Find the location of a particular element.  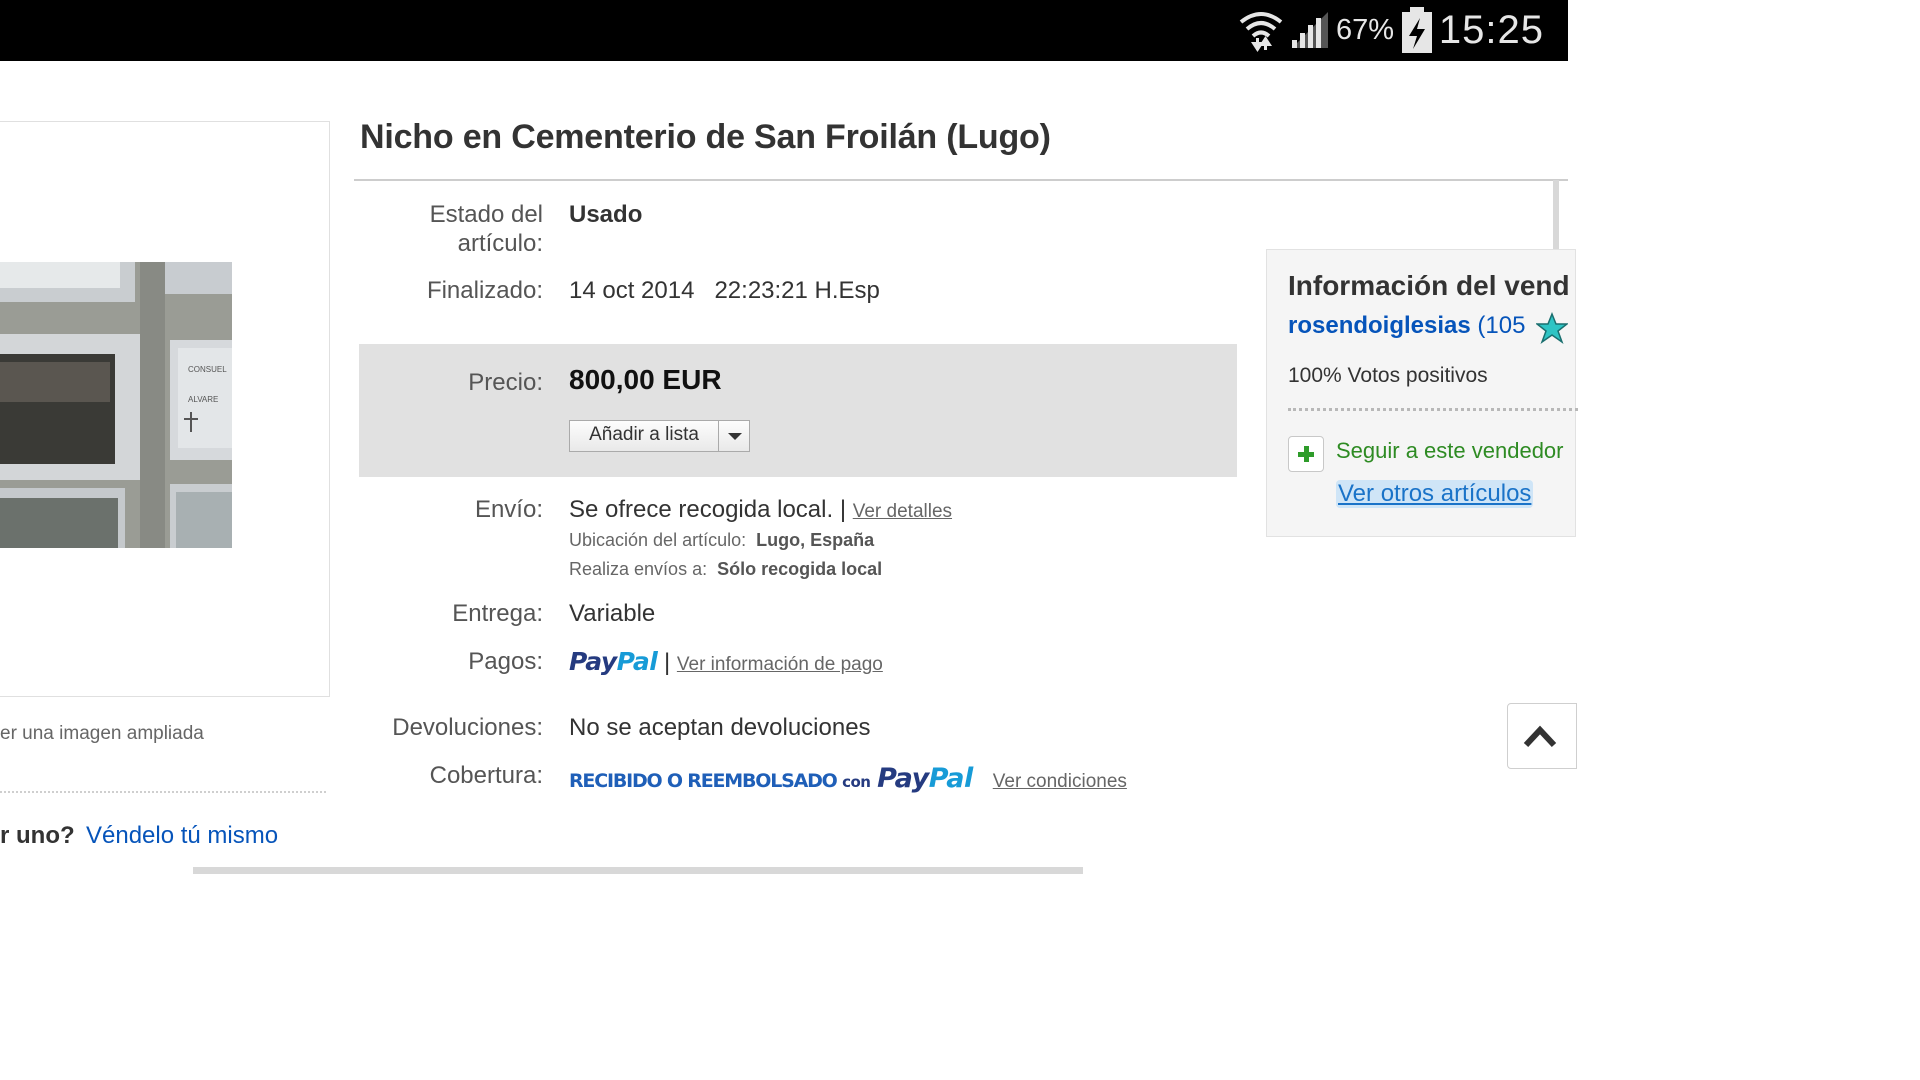

ships-to-value: Sólo recogida local is located at coordinates (800, 569).